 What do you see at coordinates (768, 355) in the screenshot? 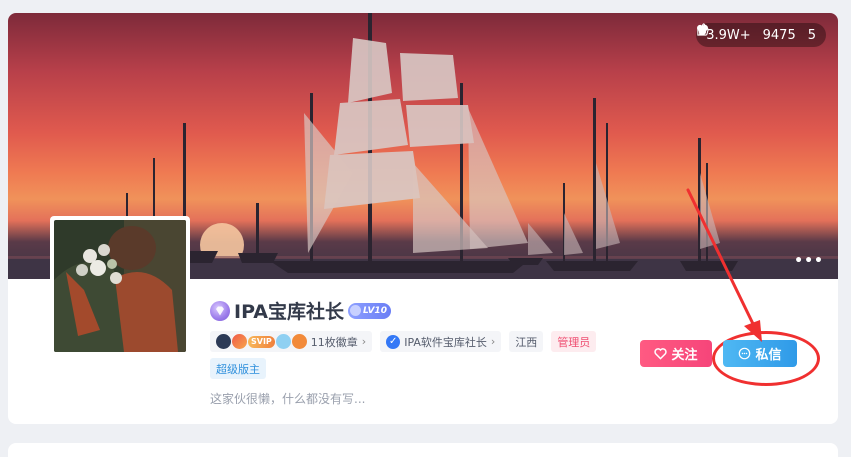
I see `message-label: 私信` at bounding box center [768, 355].